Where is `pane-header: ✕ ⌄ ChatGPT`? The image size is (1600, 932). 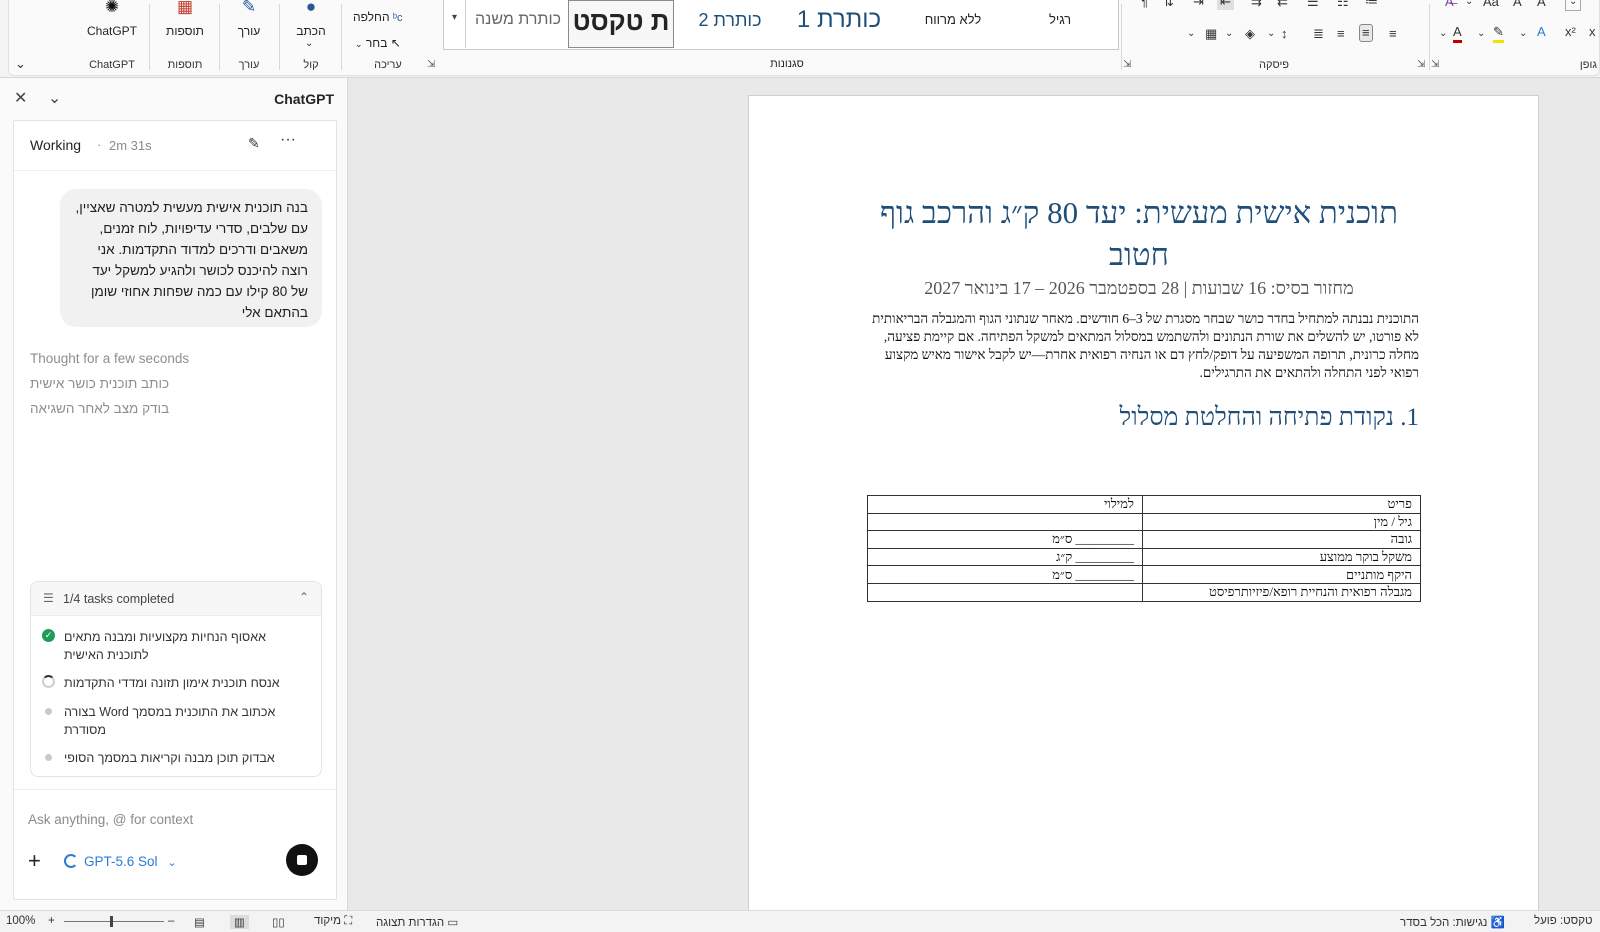
pane-header: ✕ ⌄ ChatGPT is located at coordinates (174, 100).